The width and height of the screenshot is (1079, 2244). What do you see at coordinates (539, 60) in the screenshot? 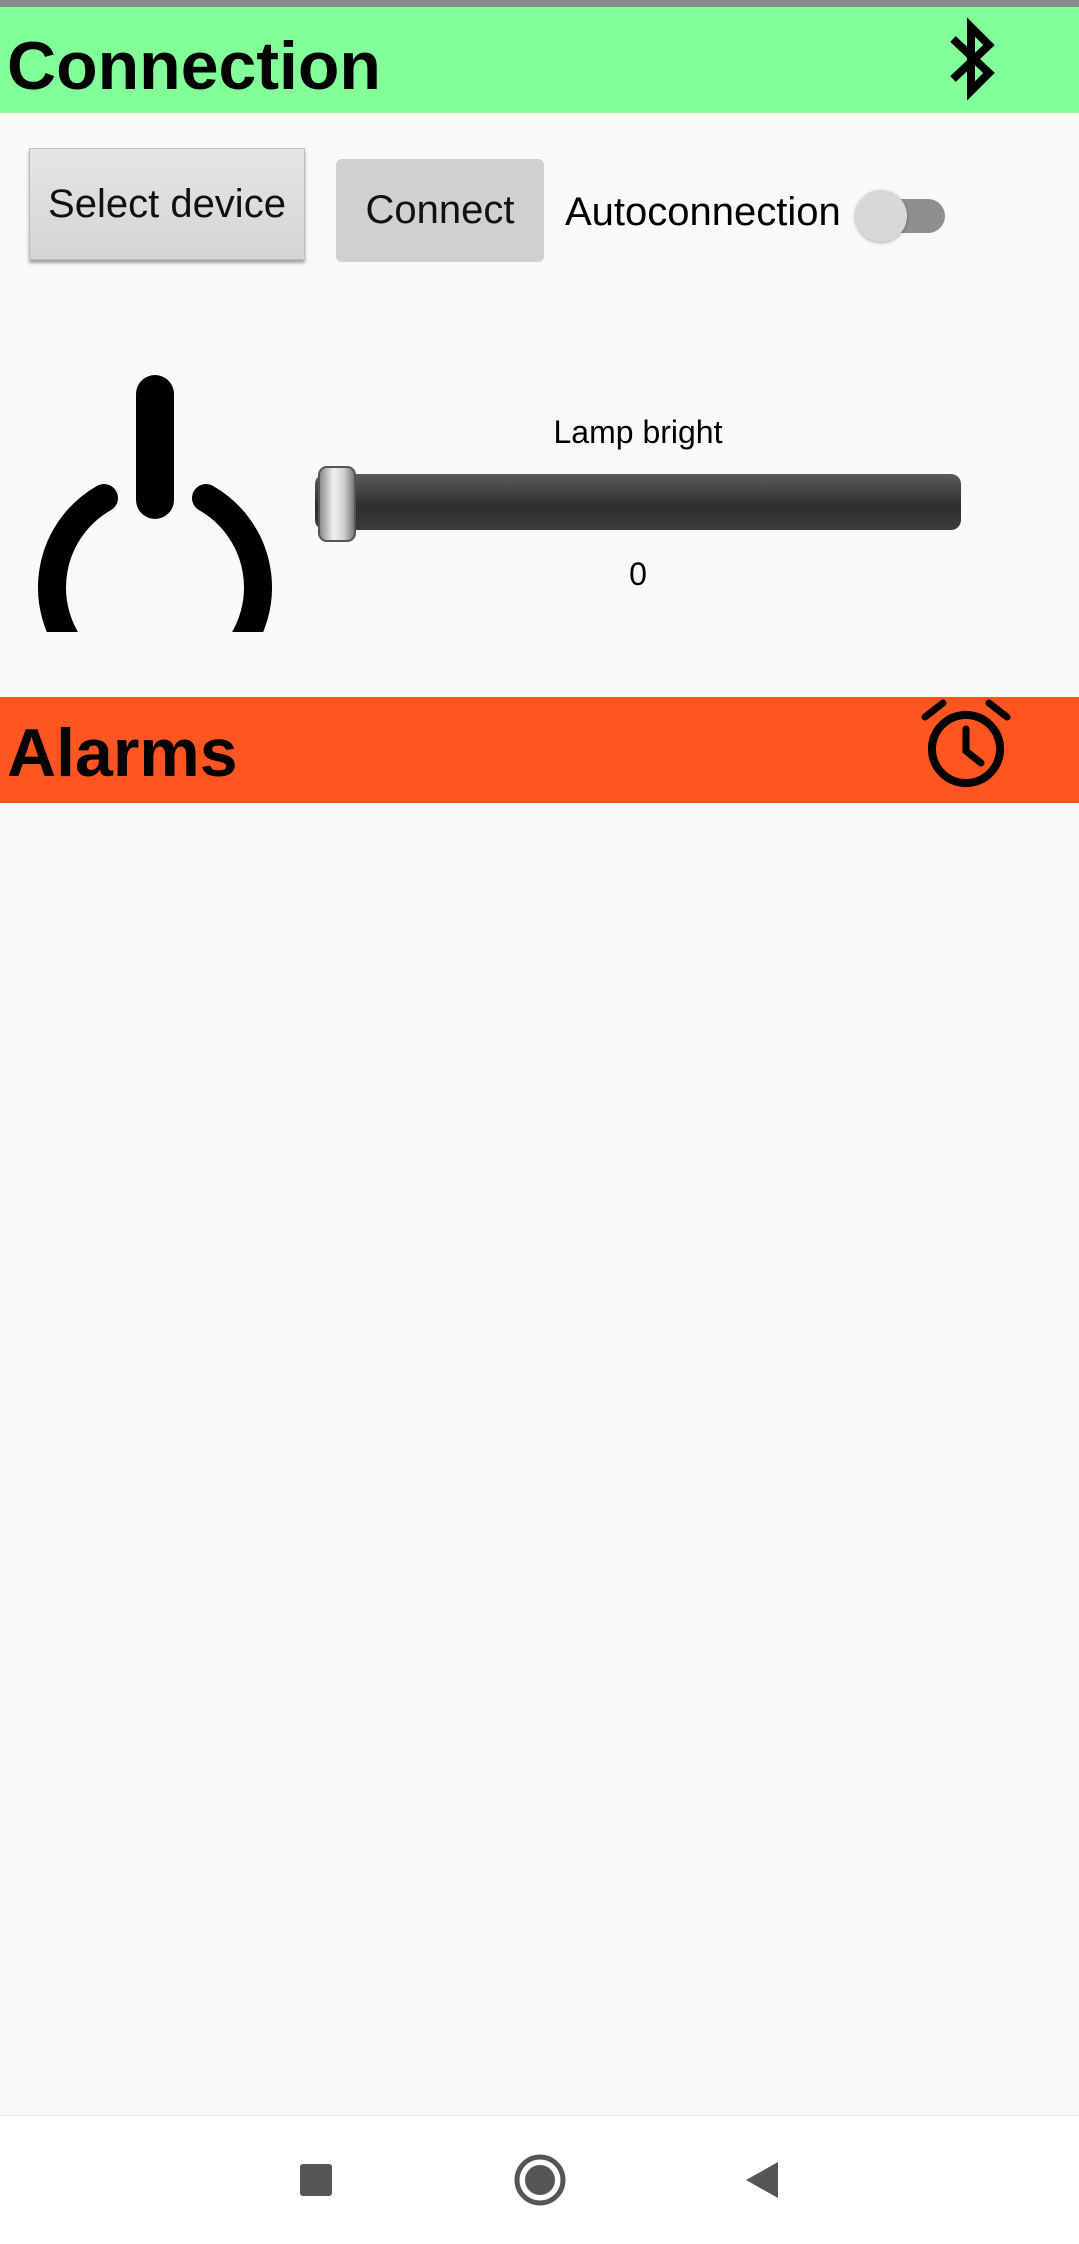
I see `connection-header: Connection` at bounding box center [539, 60].